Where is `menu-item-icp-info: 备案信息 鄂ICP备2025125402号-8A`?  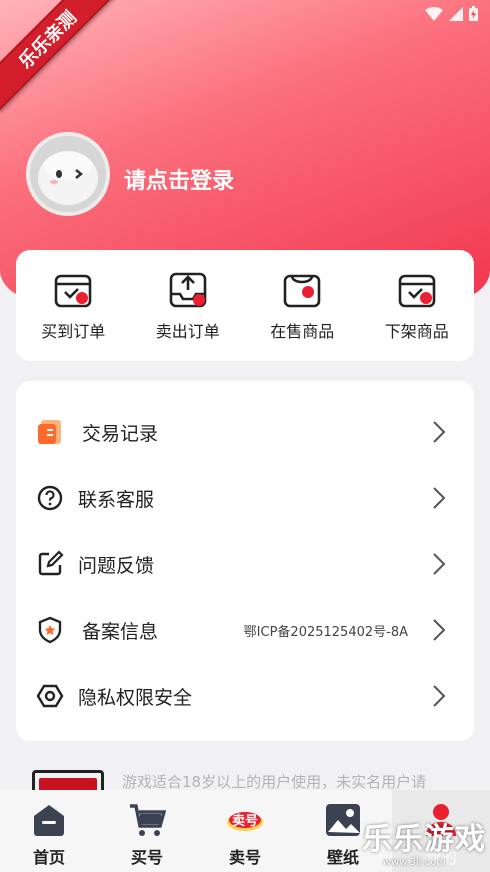
menu-item-icp-info: 备案信息 鄂ICP备2025125402号-8A is located at coordinates (245, 630).